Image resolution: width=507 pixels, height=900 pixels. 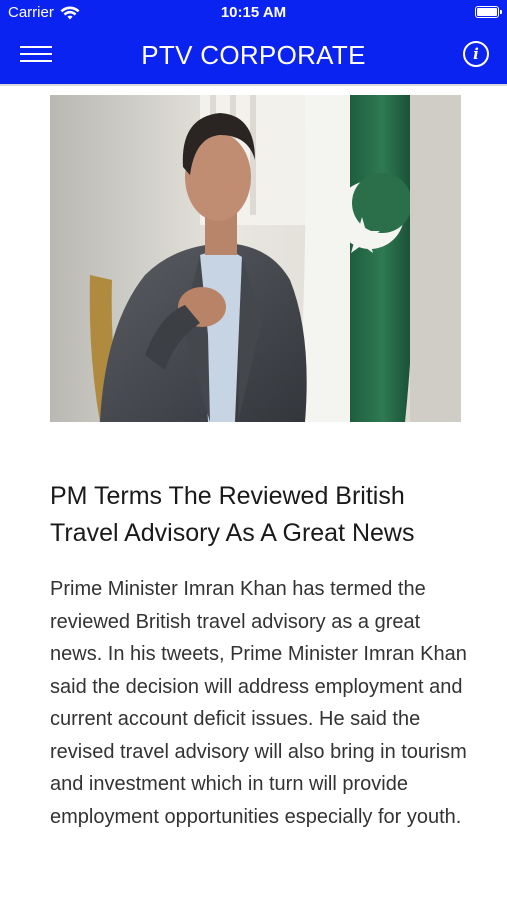 I want to click on nav-divider, so click(x=253, y=85).